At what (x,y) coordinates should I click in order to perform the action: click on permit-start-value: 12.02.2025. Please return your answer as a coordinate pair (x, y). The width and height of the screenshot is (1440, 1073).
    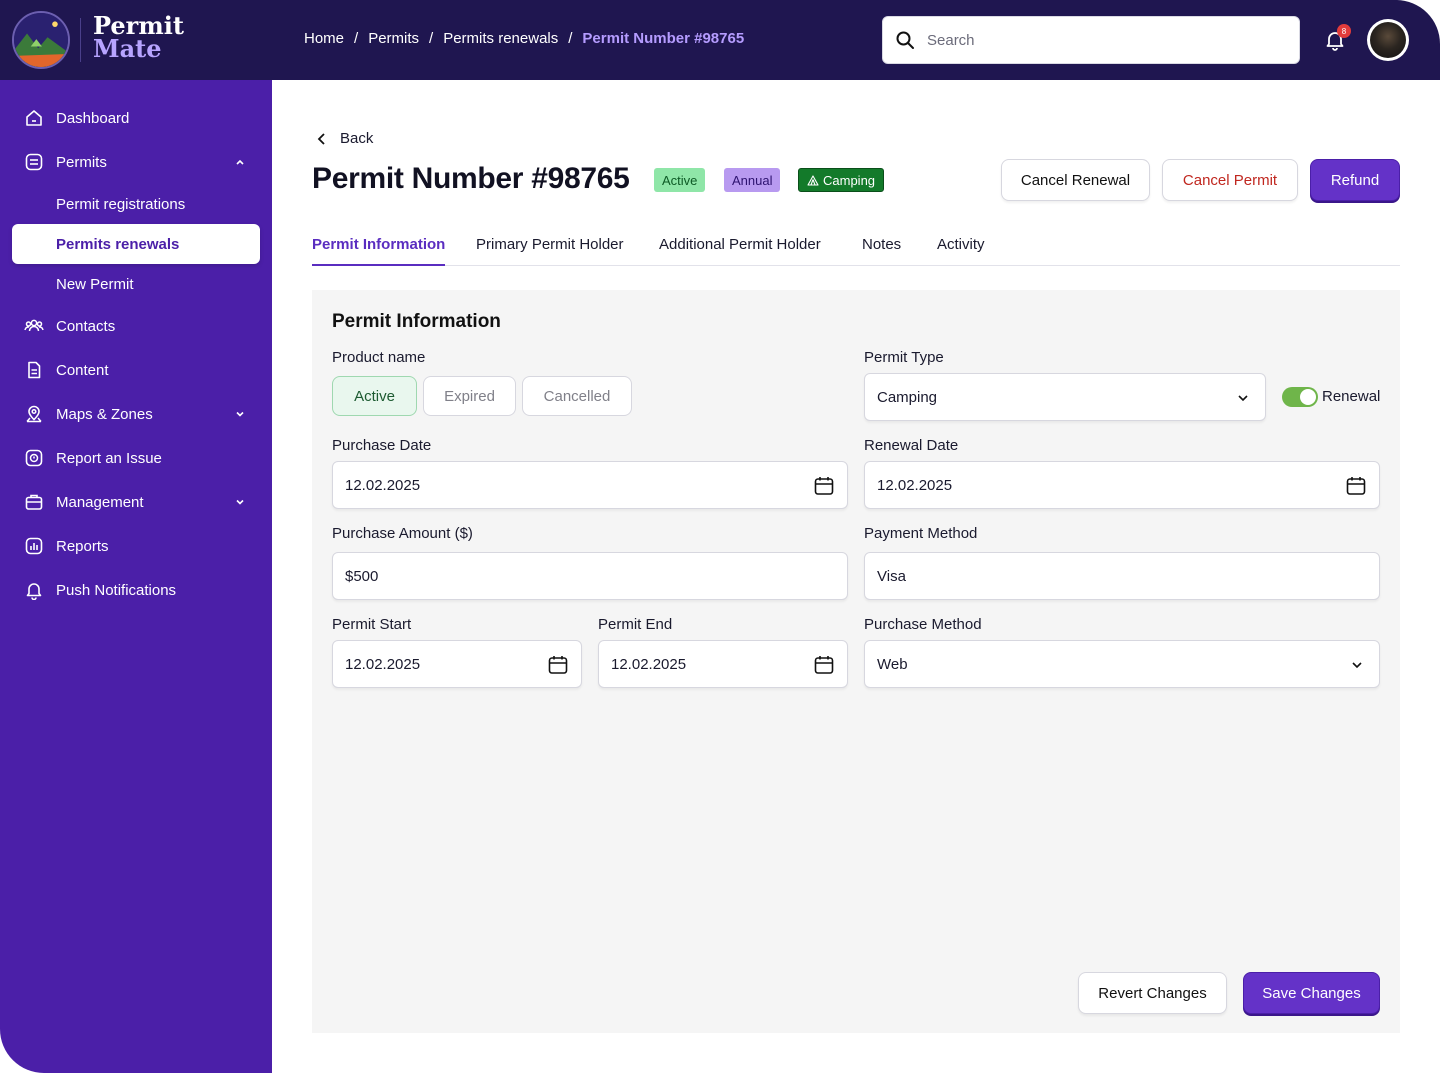
    Looking at the image, I should click on (383, 664).